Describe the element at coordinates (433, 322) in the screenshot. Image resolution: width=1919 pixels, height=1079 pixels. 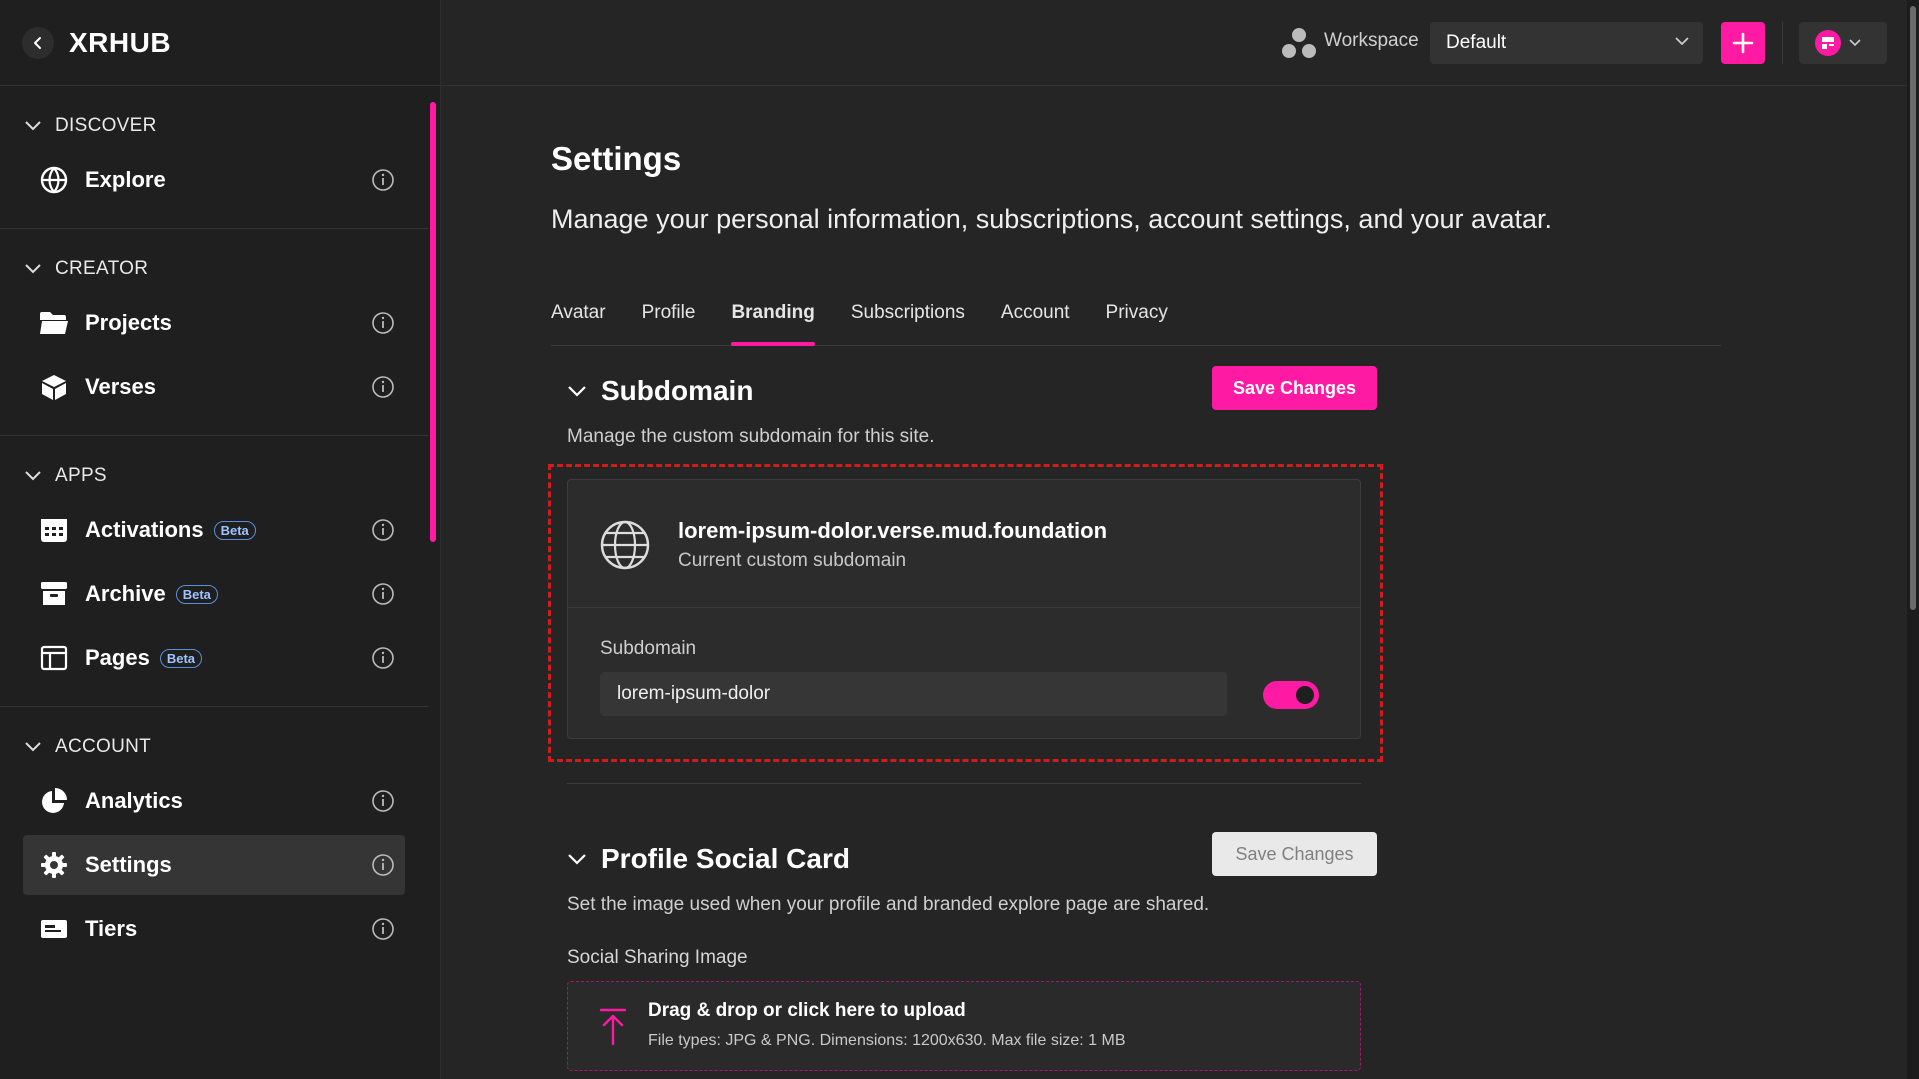
I see `sidebar-scrollbar-thumb` at that location.